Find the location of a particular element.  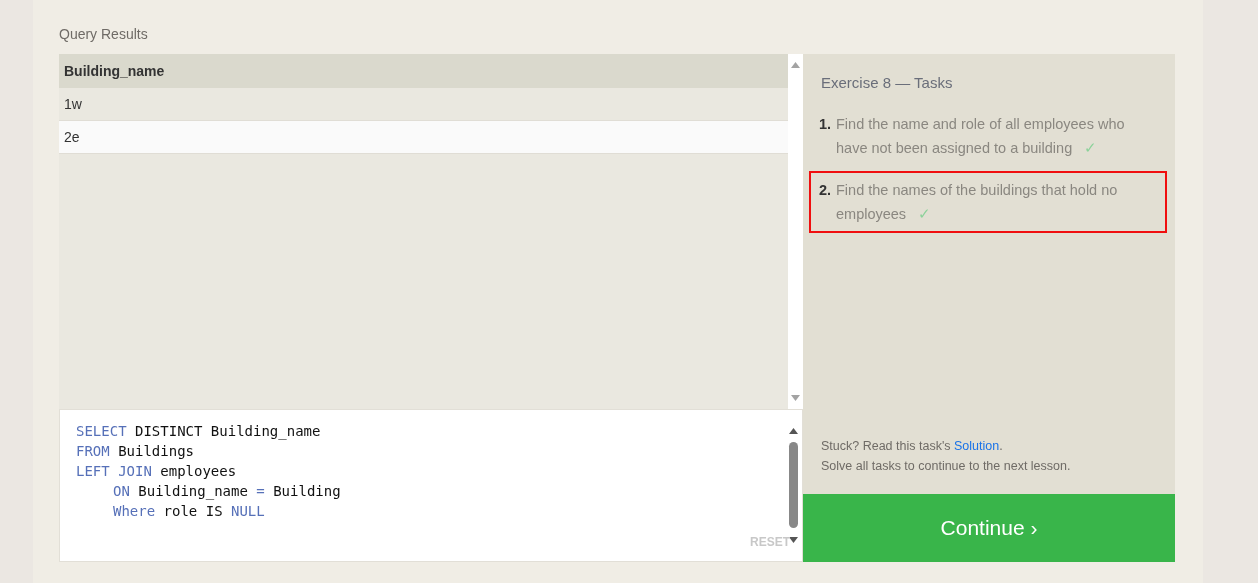

continue-button: Continue › is located at coordinates (989, 528).